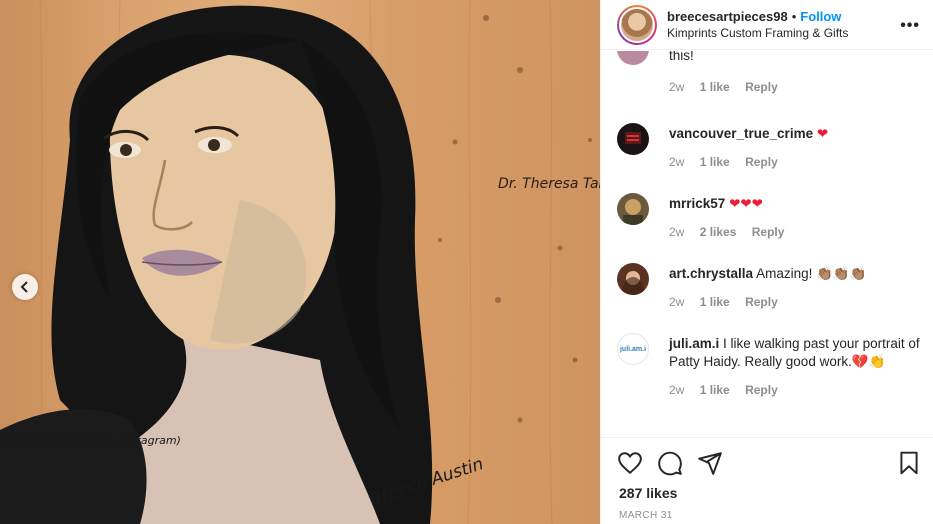 Image resolution: width=933 pixels, height=524 pixels. I want to click on comment-text: Amazing! 👏🏽👏🏽👏🏽, so click(811, 273).